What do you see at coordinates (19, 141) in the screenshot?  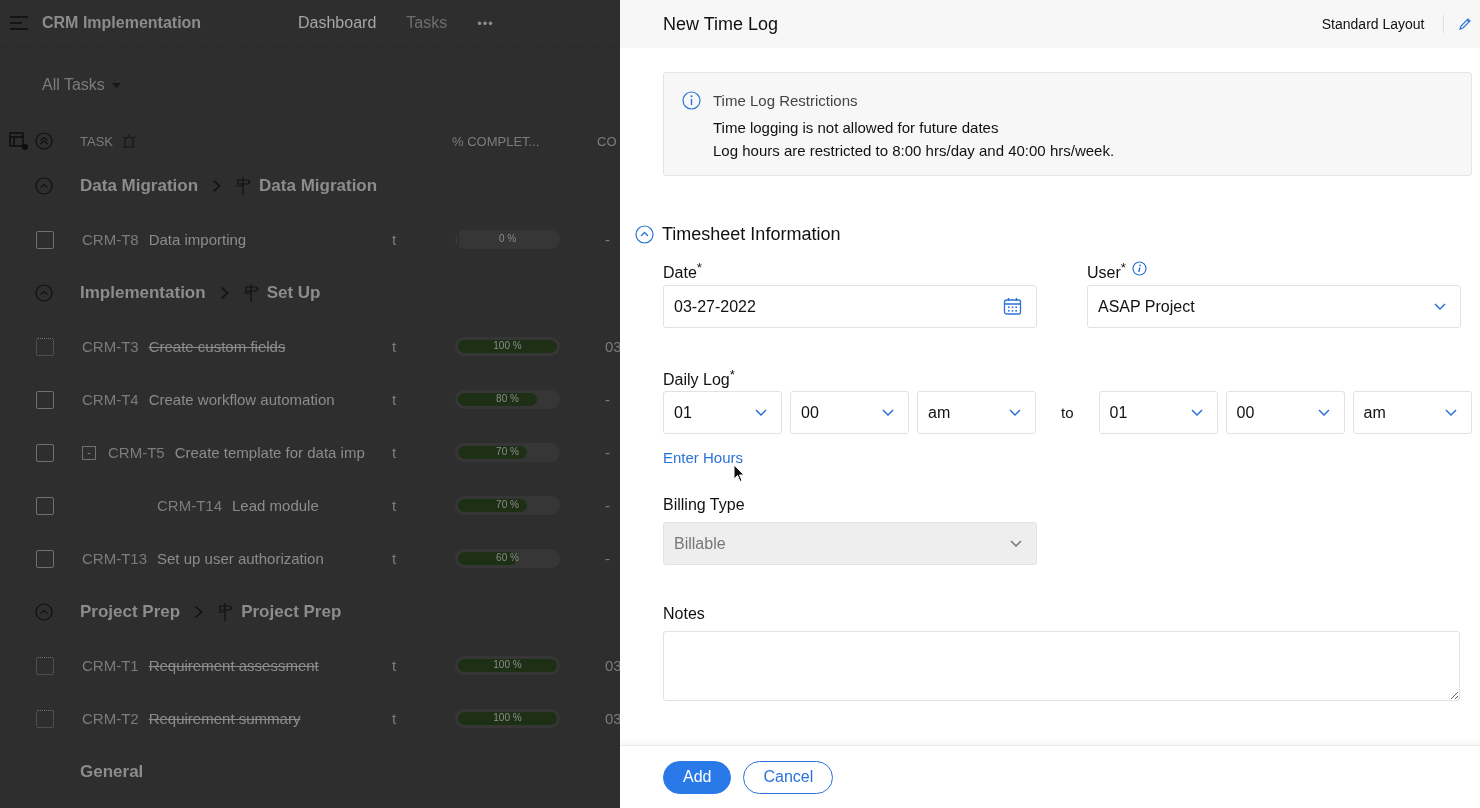 I see `column-settings-icon` at bounding box center [19, 141].